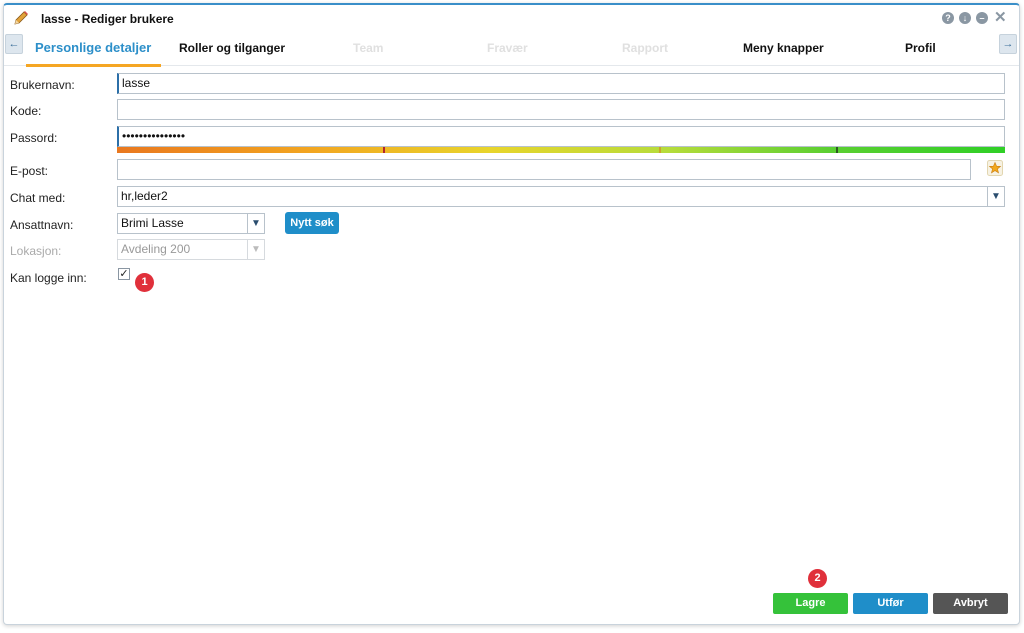 This screenshot has height=633, width=1024. Describe the element at coordinates (970, 603) in the screenshot. I see `cancel-button: Avbryt` at that location.